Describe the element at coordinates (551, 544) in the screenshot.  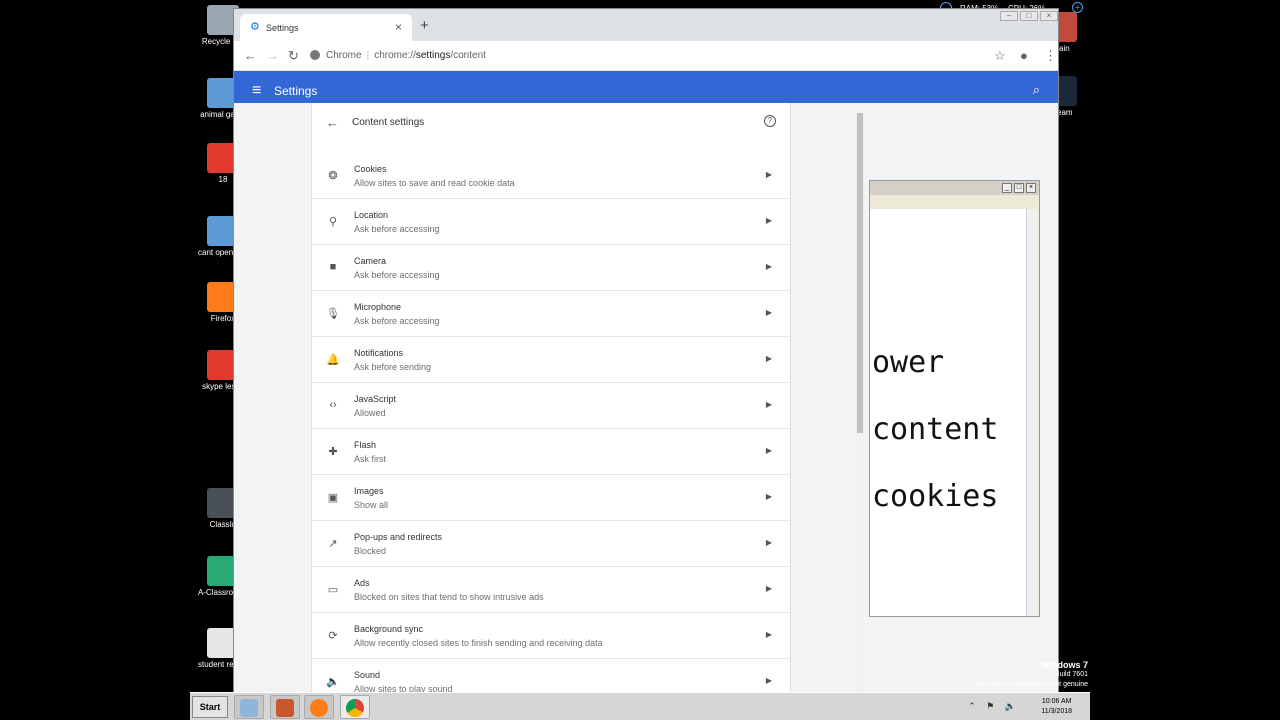
I see `content-setting-pop-ups-and-redirects: ↗ Pop-ups and redirects Blocked ▶` at that location.